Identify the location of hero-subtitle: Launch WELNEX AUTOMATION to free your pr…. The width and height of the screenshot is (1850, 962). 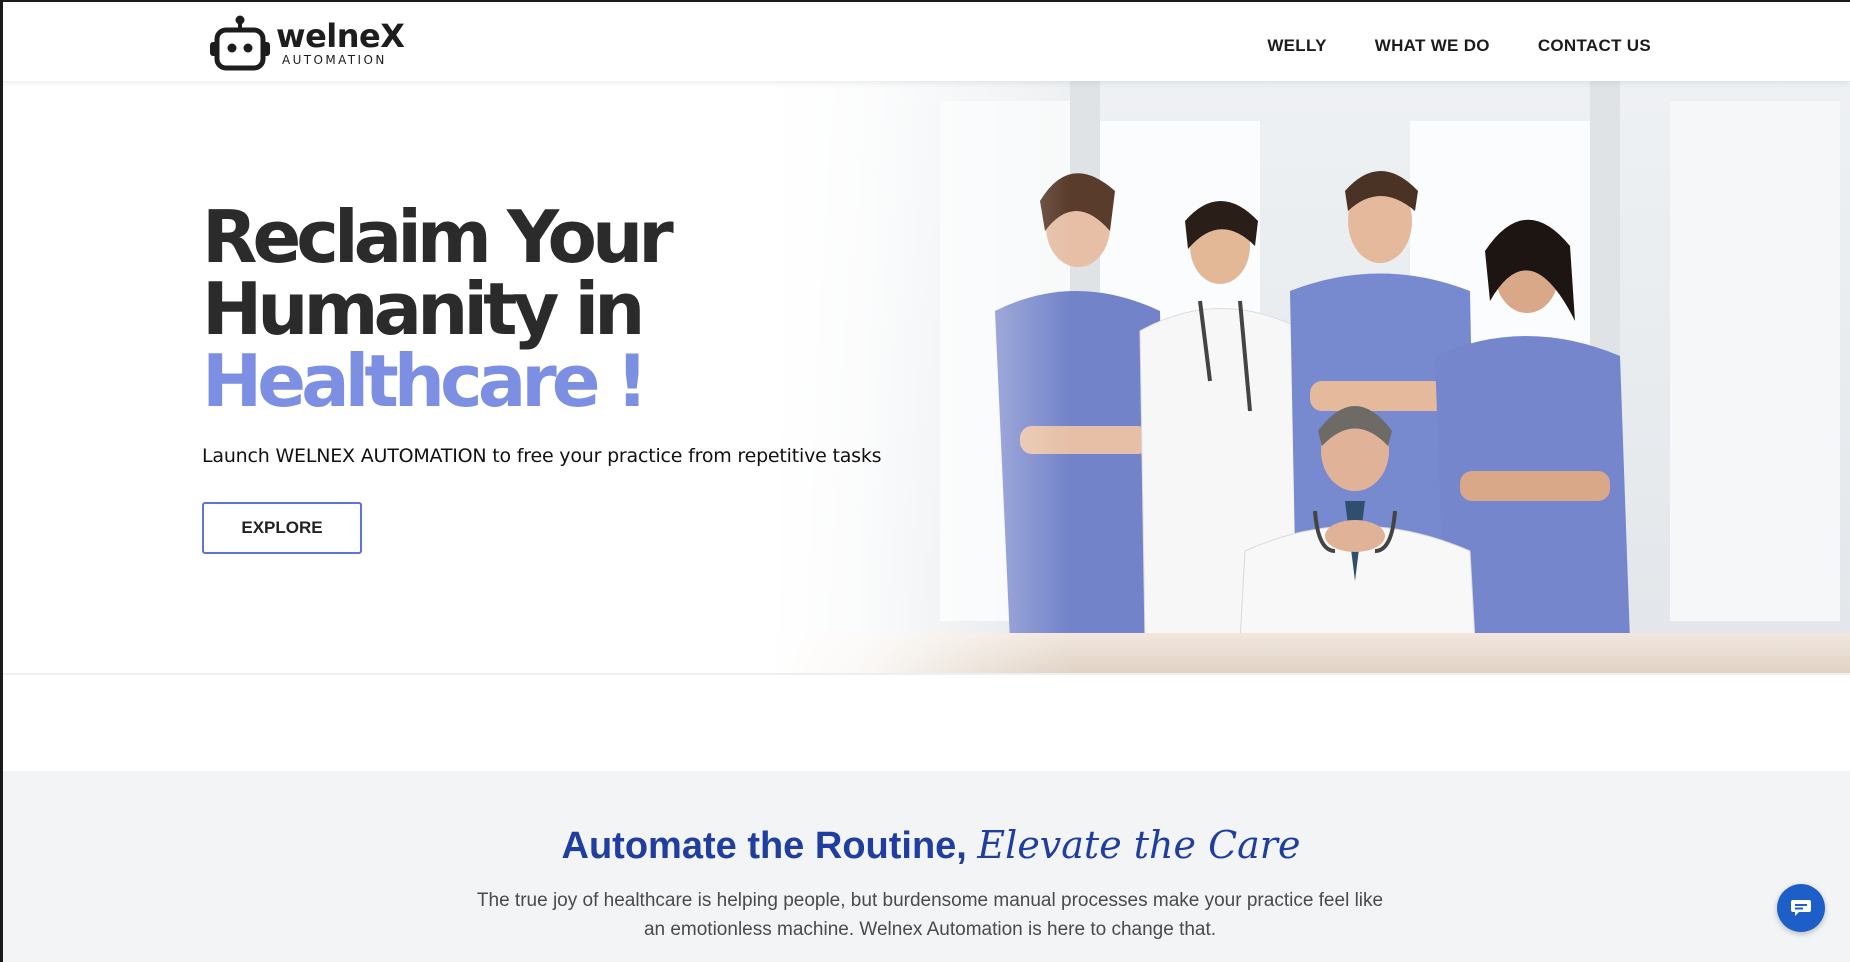
(542, 456).